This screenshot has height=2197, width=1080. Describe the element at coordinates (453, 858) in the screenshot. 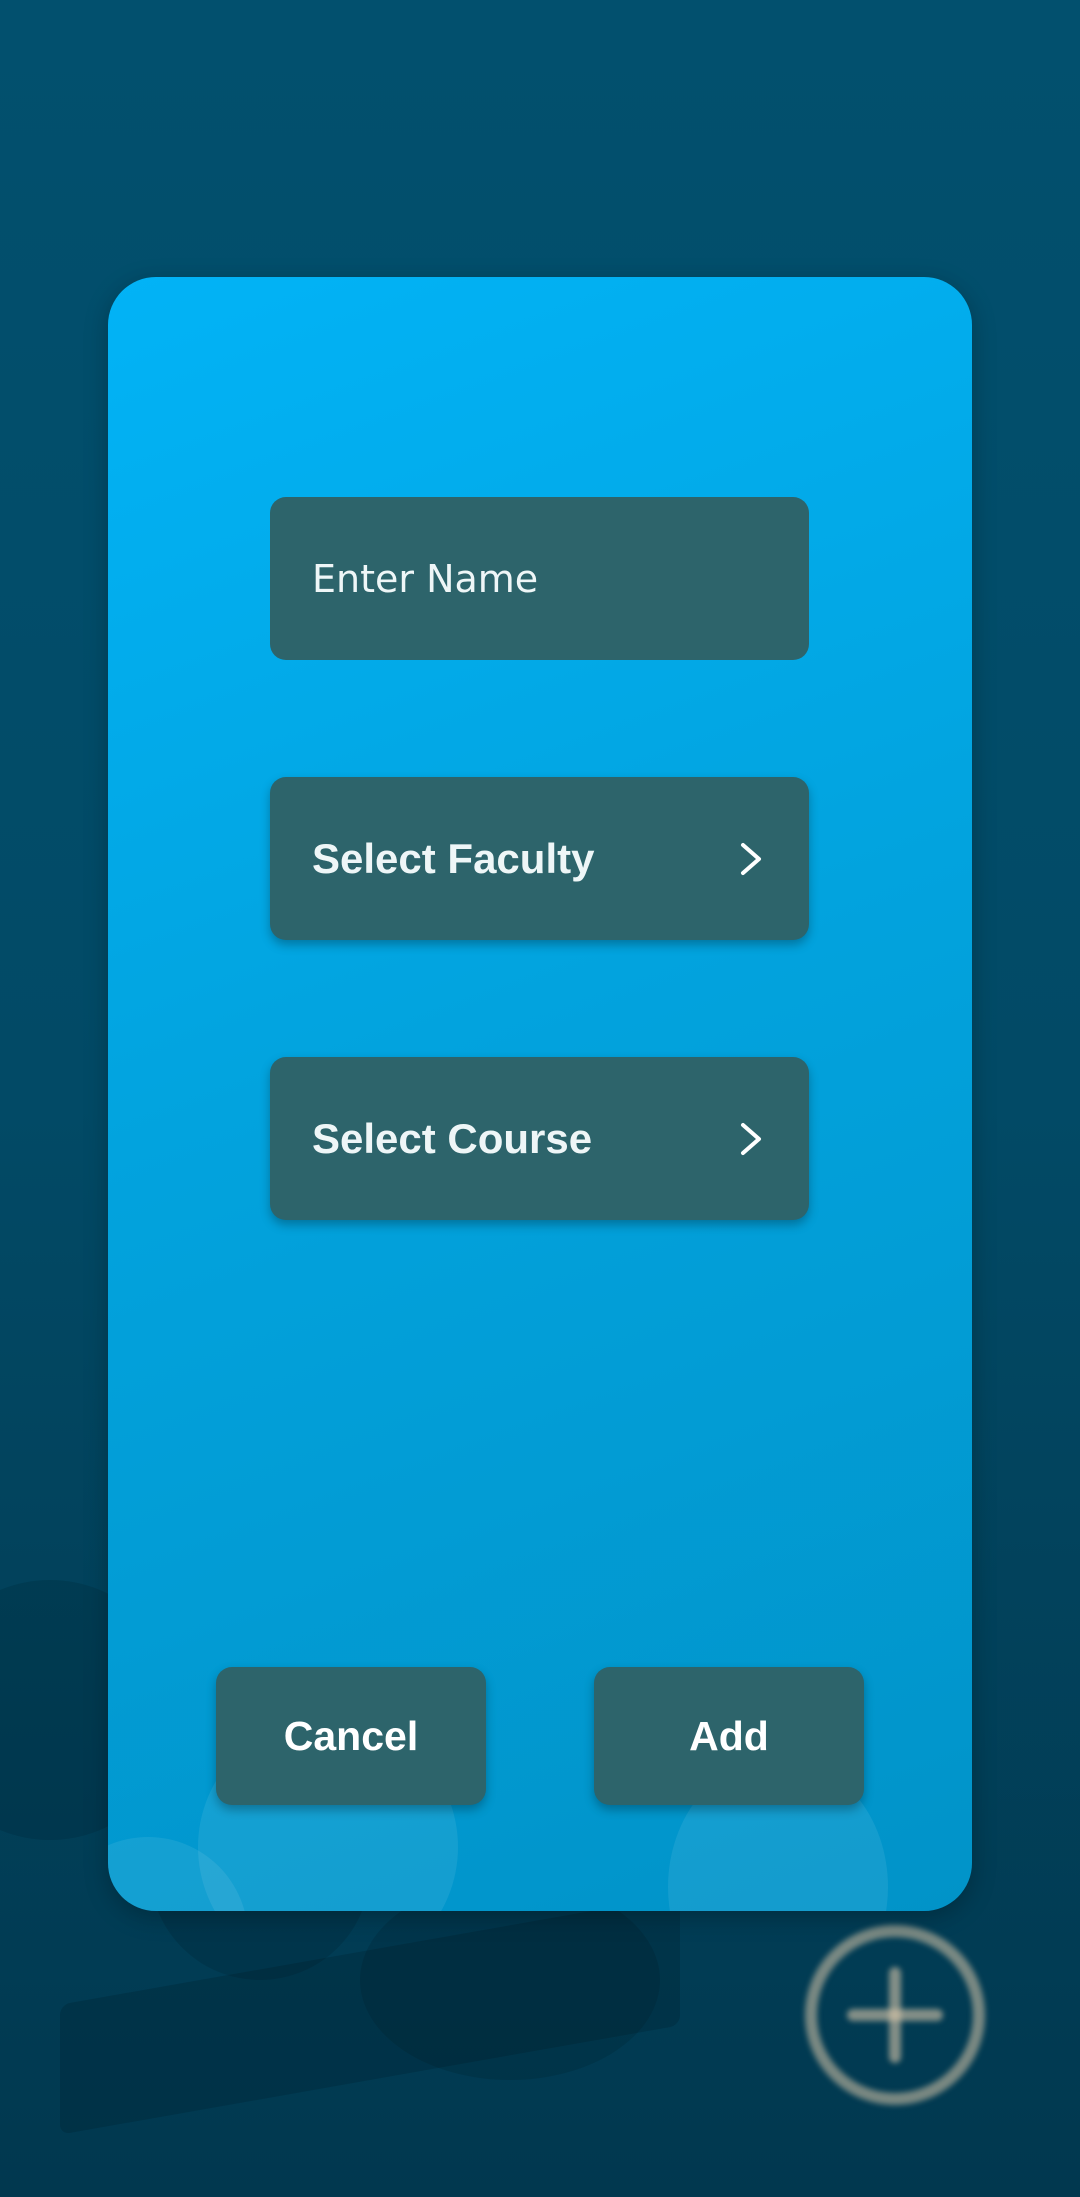

I see `select-faculty-label: Select Faculty` at that location.